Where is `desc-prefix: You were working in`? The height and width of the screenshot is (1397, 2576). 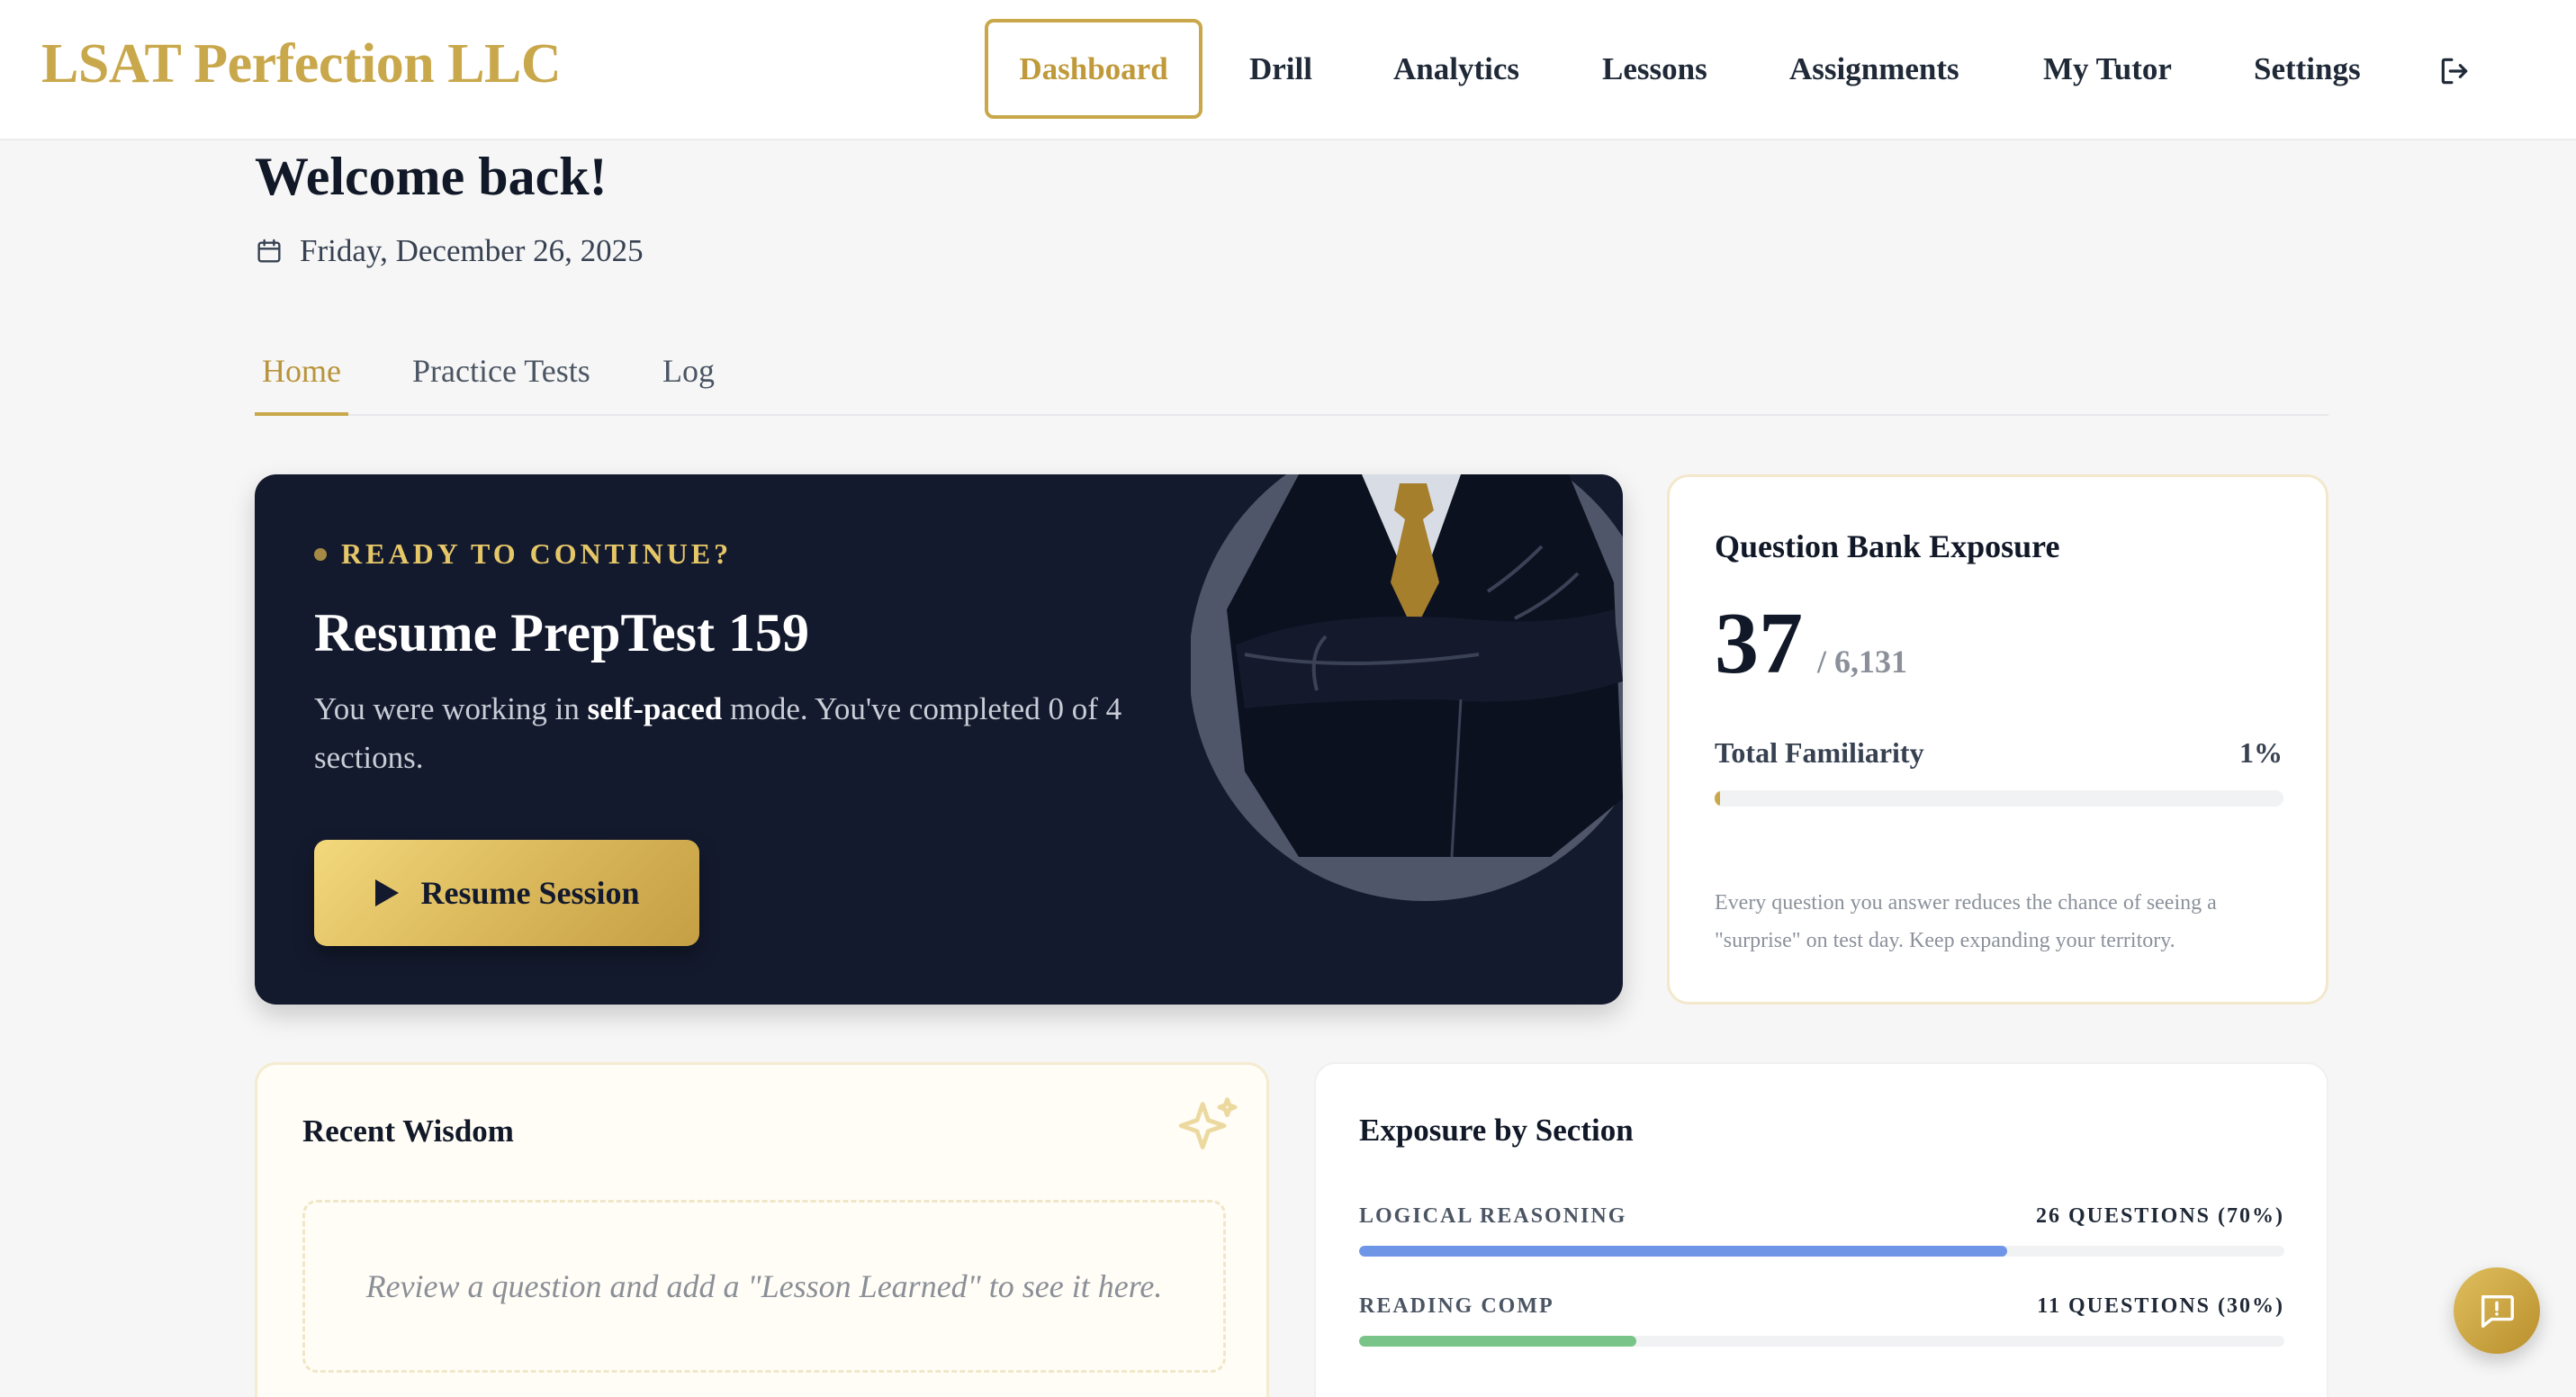
desc-prefix: You were working in is located at coordinates (451, 708).